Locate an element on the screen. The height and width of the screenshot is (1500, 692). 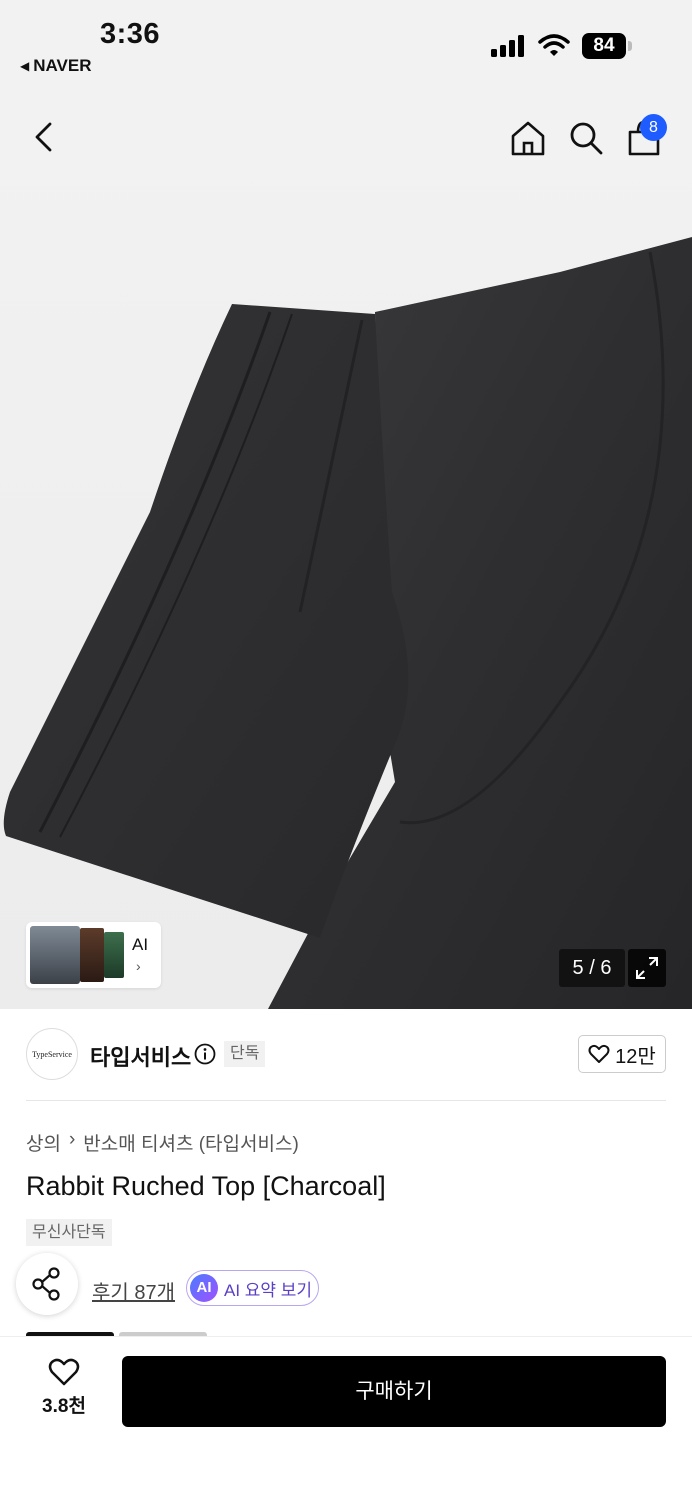
status-bar: 3:36 ◀ NAVER 84 is located at coordinates (346, 46).